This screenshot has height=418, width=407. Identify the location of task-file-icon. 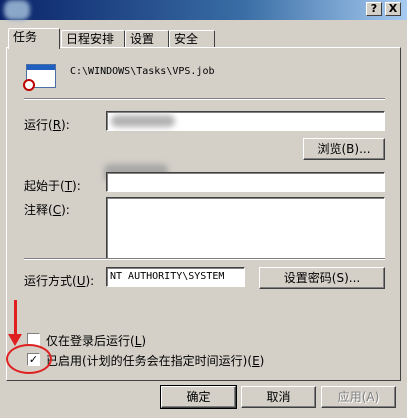
(39, 77).